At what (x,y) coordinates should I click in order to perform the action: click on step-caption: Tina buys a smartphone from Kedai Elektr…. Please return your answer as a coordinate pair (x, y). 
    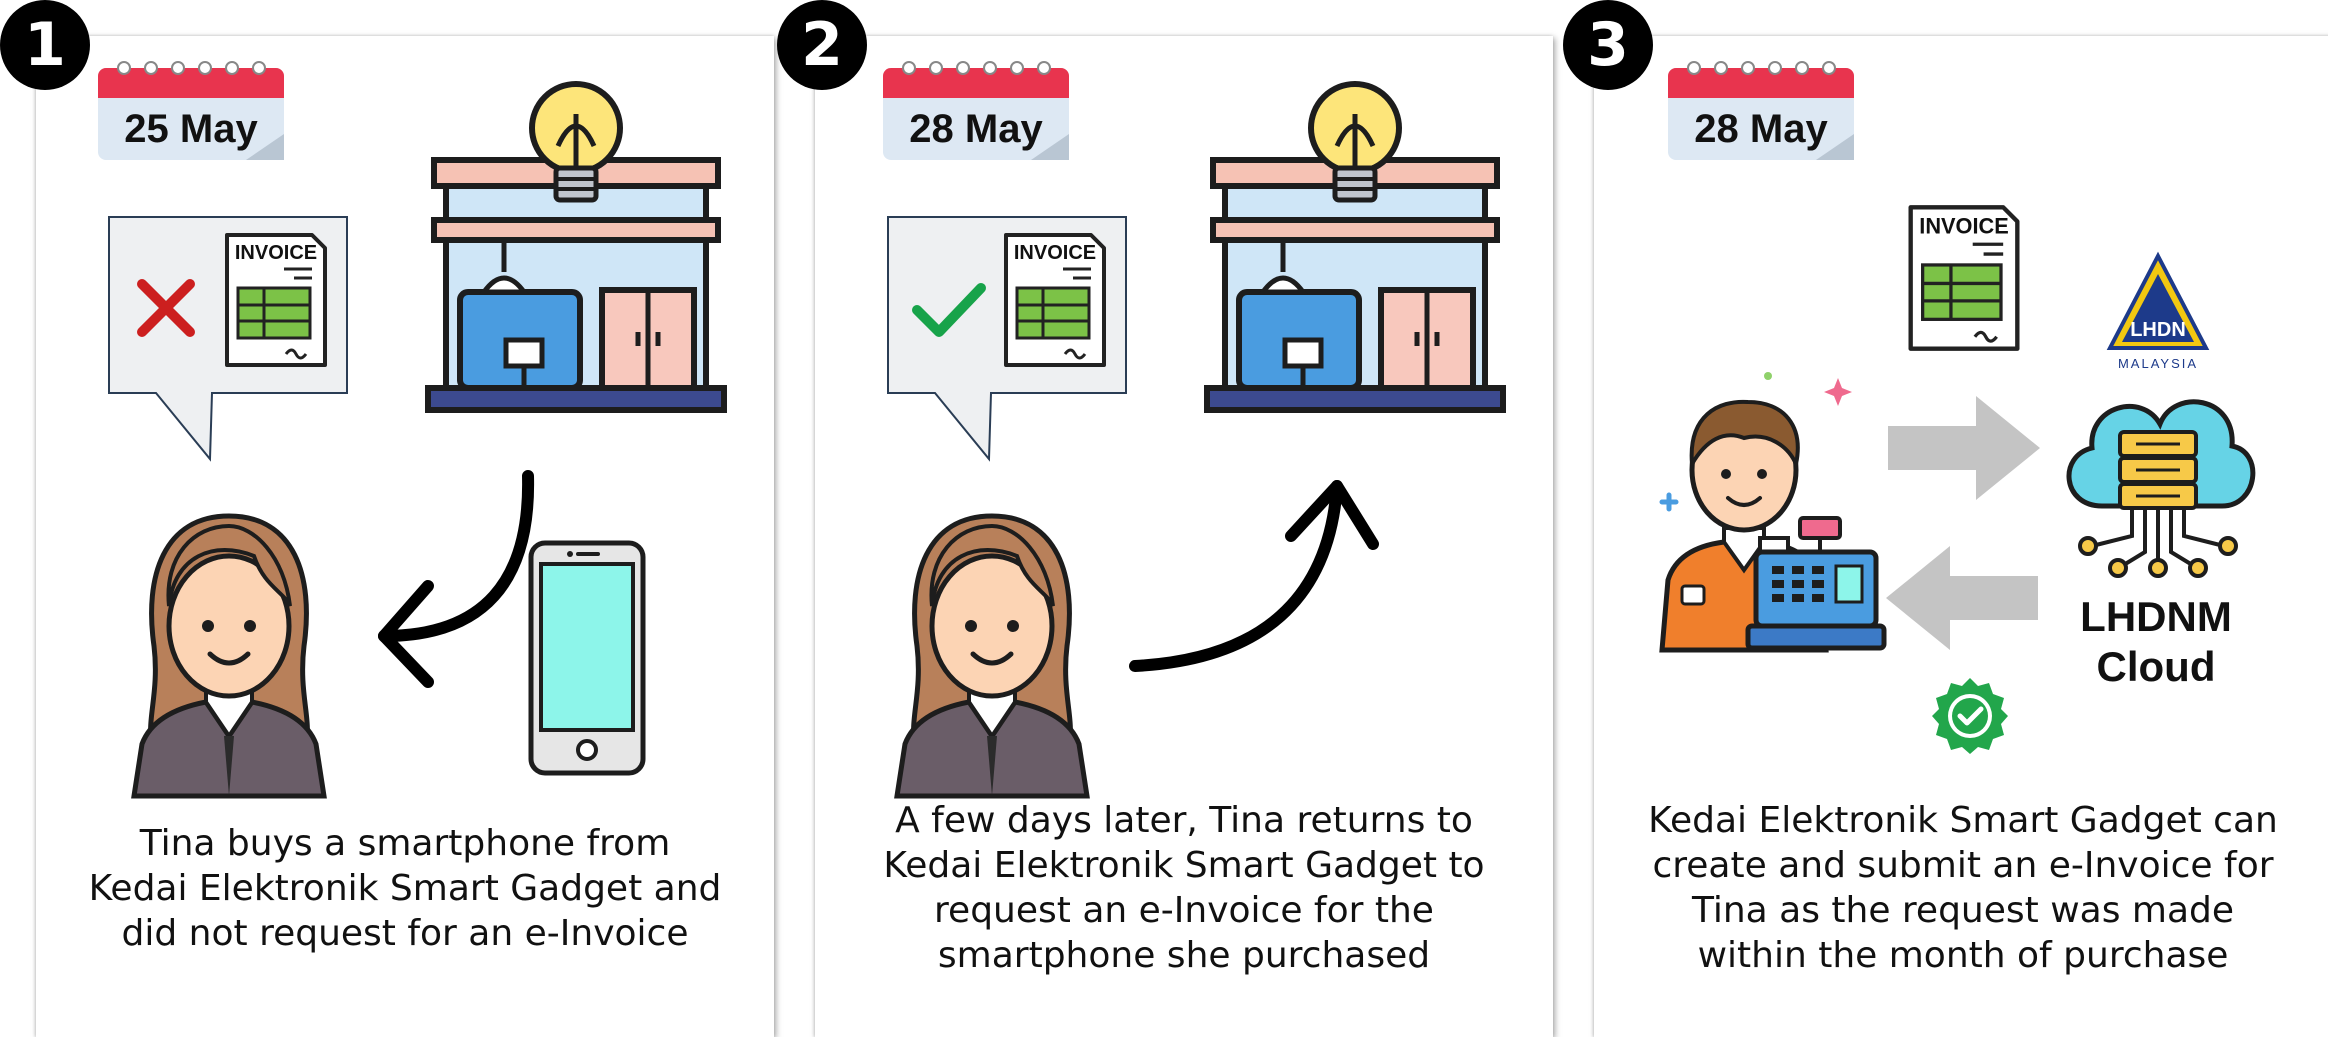
    Looking at the image, I should click on (405, 888).